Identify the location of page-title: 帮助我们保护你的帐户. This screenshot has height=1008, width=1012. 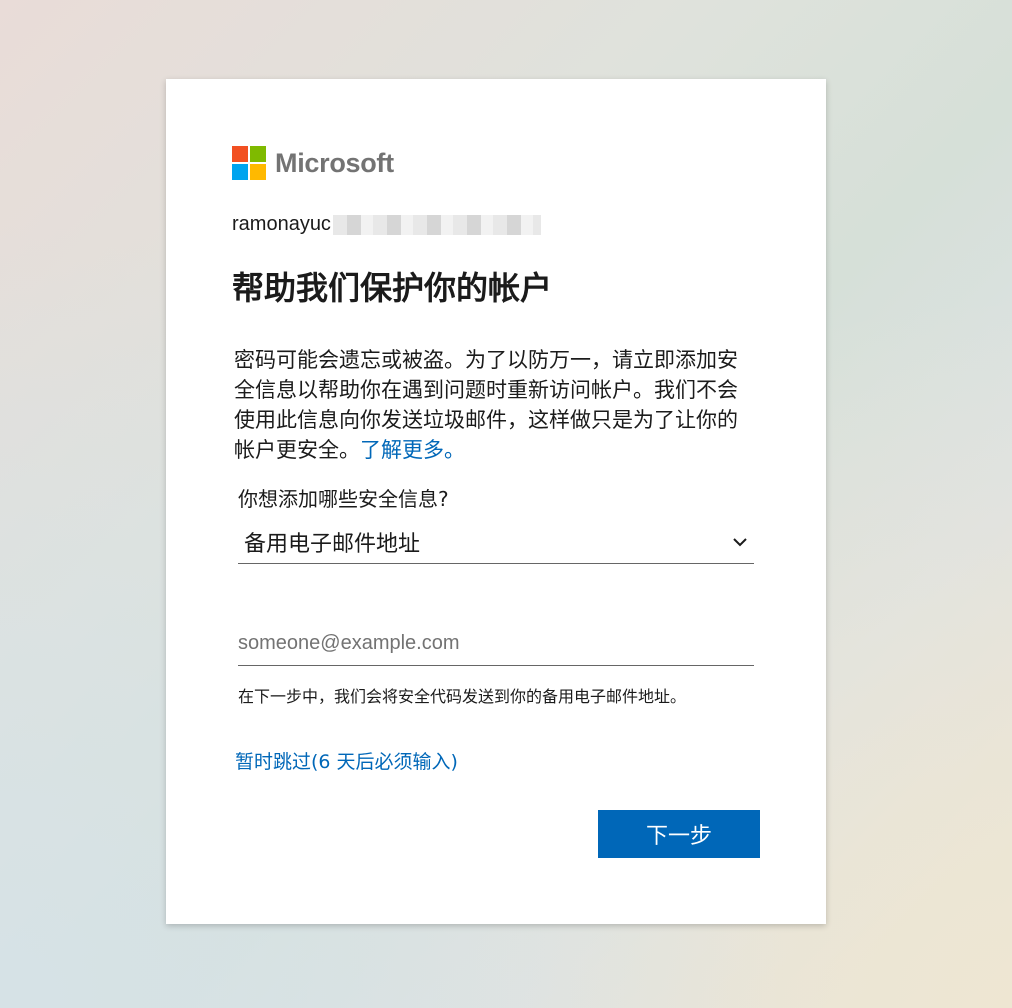
(392, 288).